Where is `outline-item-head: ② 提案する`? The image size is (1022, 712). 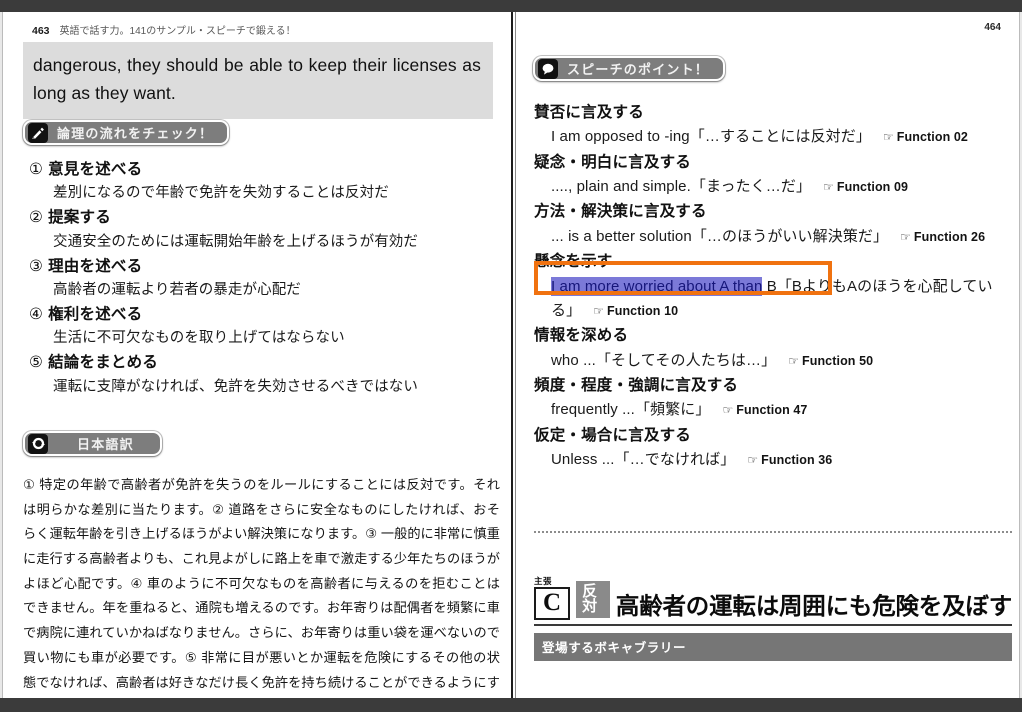 outline-item-head: ② 提案する is located at coordinates (261, 218).